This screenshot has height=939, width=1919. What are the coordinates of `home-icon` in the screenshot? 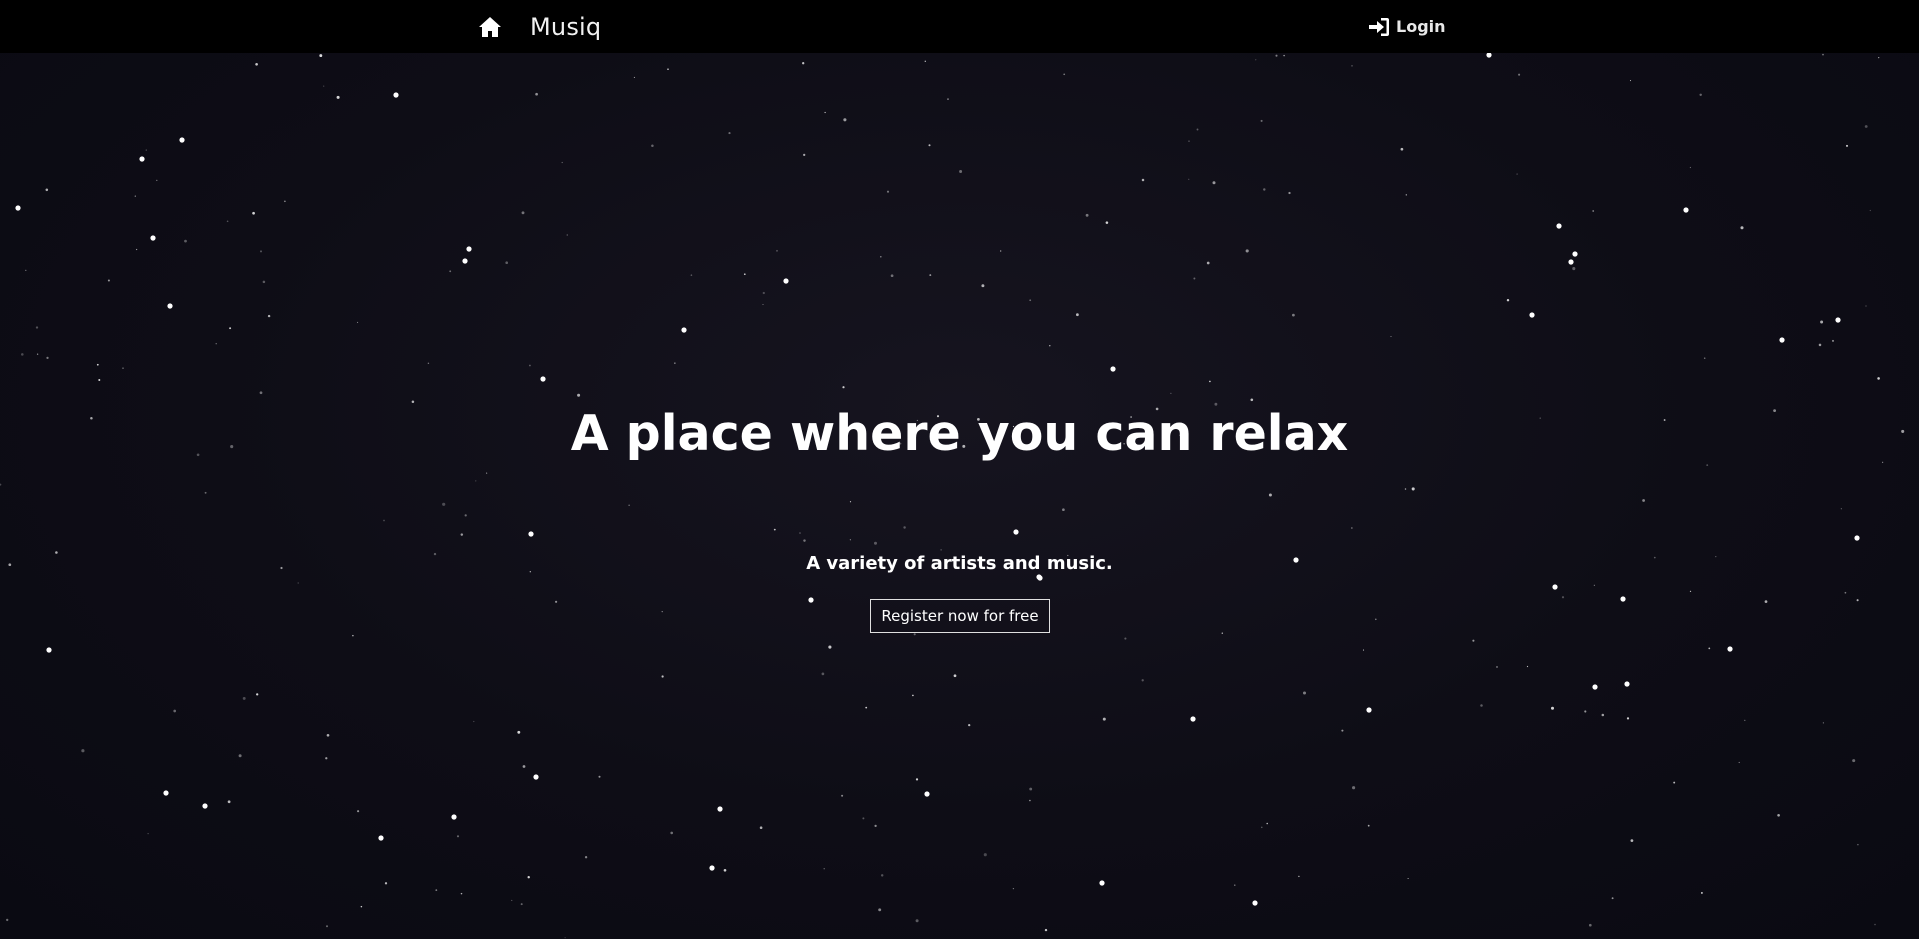 It's located at (490, 27).